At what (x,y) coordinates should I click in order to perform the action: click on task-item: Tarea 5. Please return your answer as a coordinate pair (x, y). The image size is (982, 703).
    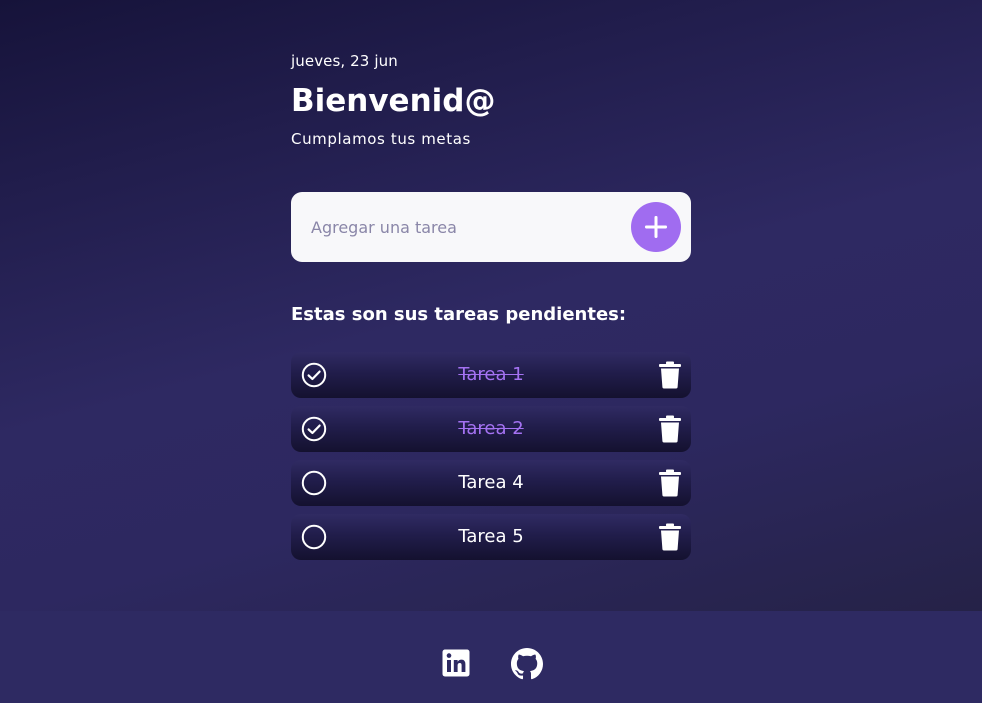
    Looking at the image, I should click on (491, 537).